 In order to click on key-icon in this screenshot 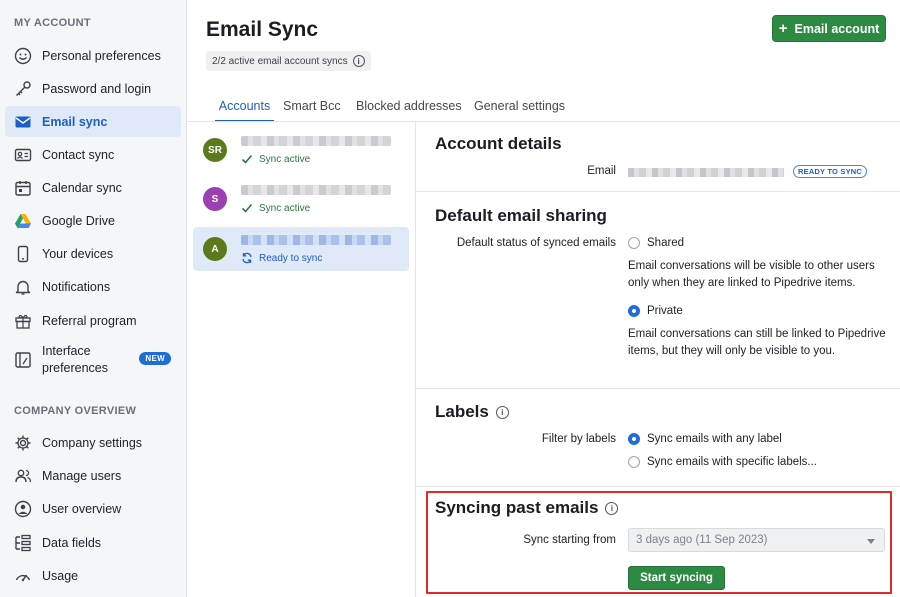, I will do `click(23, 89)`.